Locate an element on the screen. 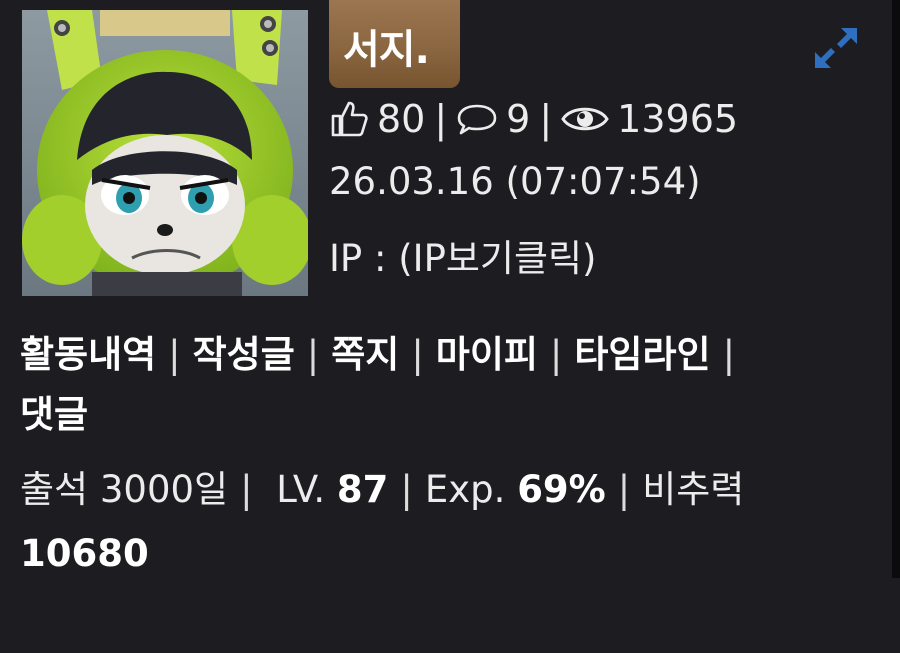 This screenshot has height=653, width=900. avatar is located at coordinates (165, 153).